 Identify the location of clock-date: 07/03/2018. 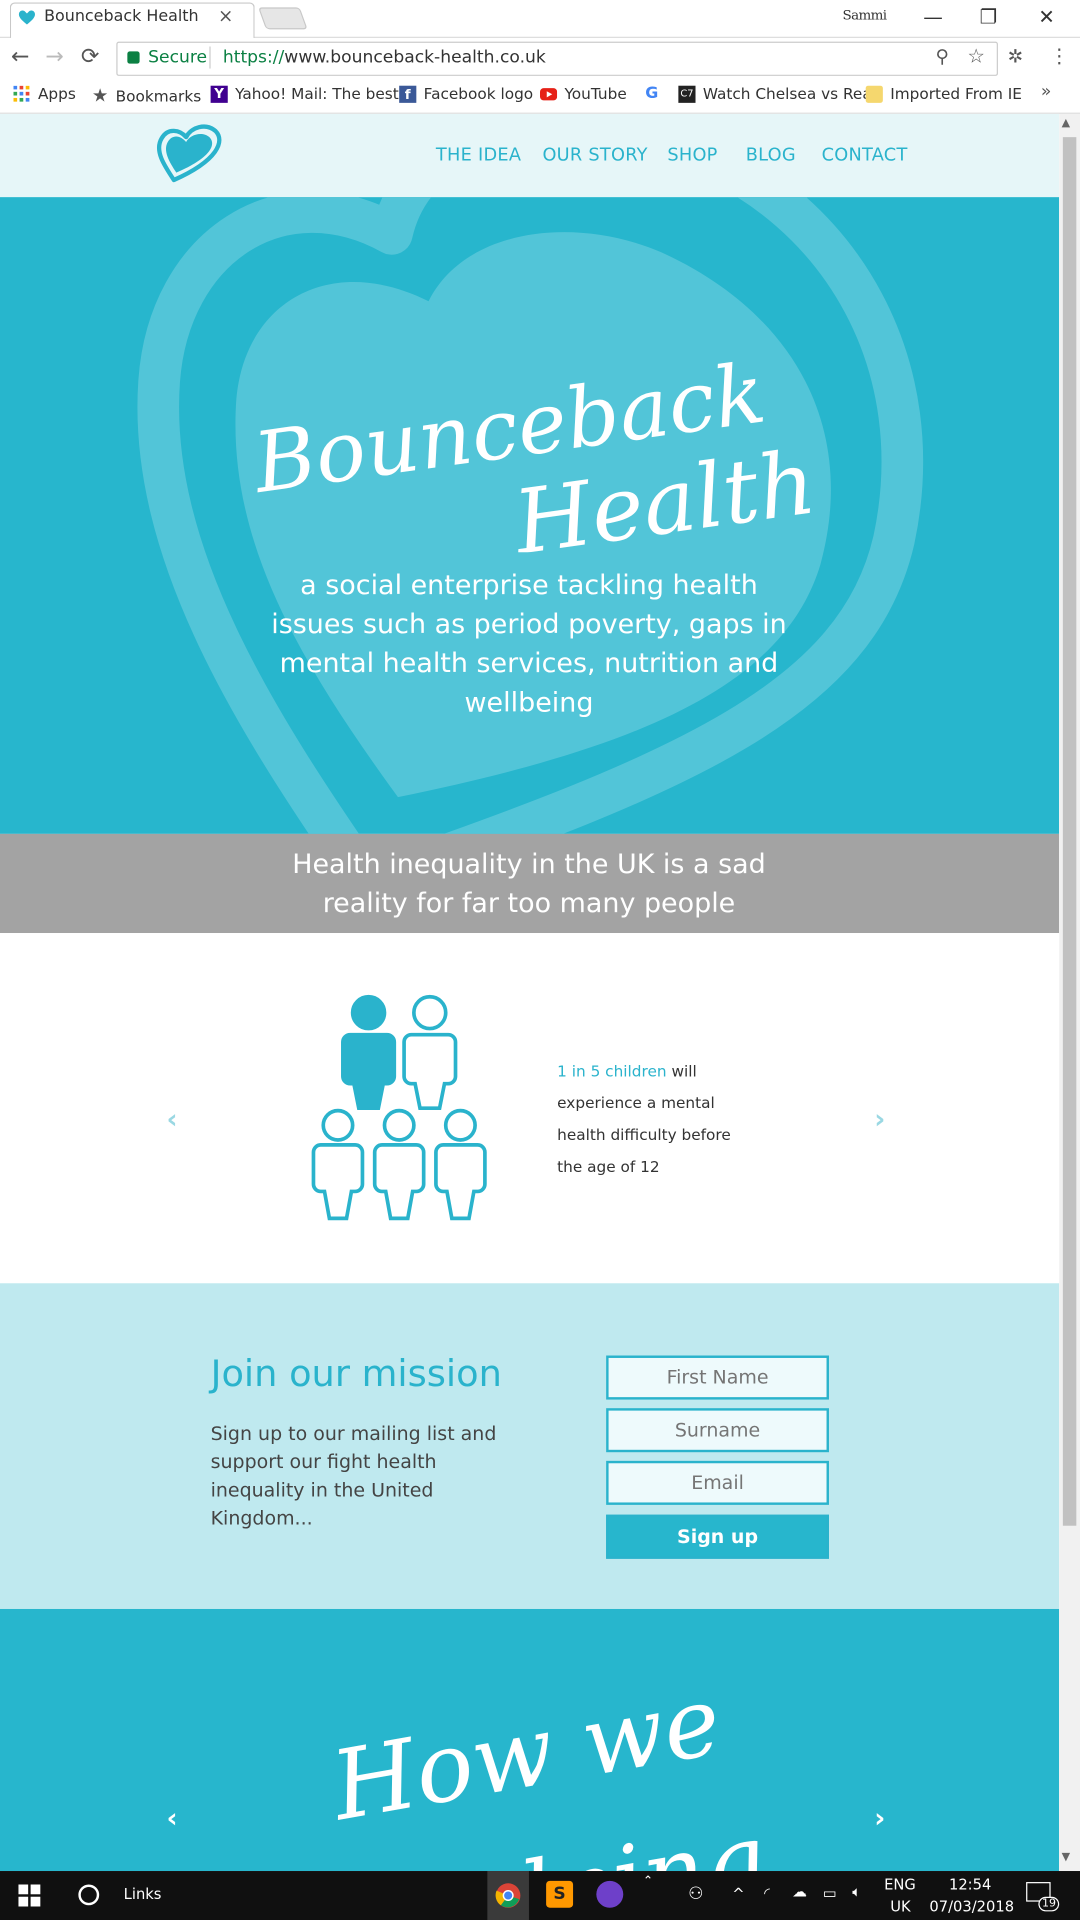
(971, 1906).